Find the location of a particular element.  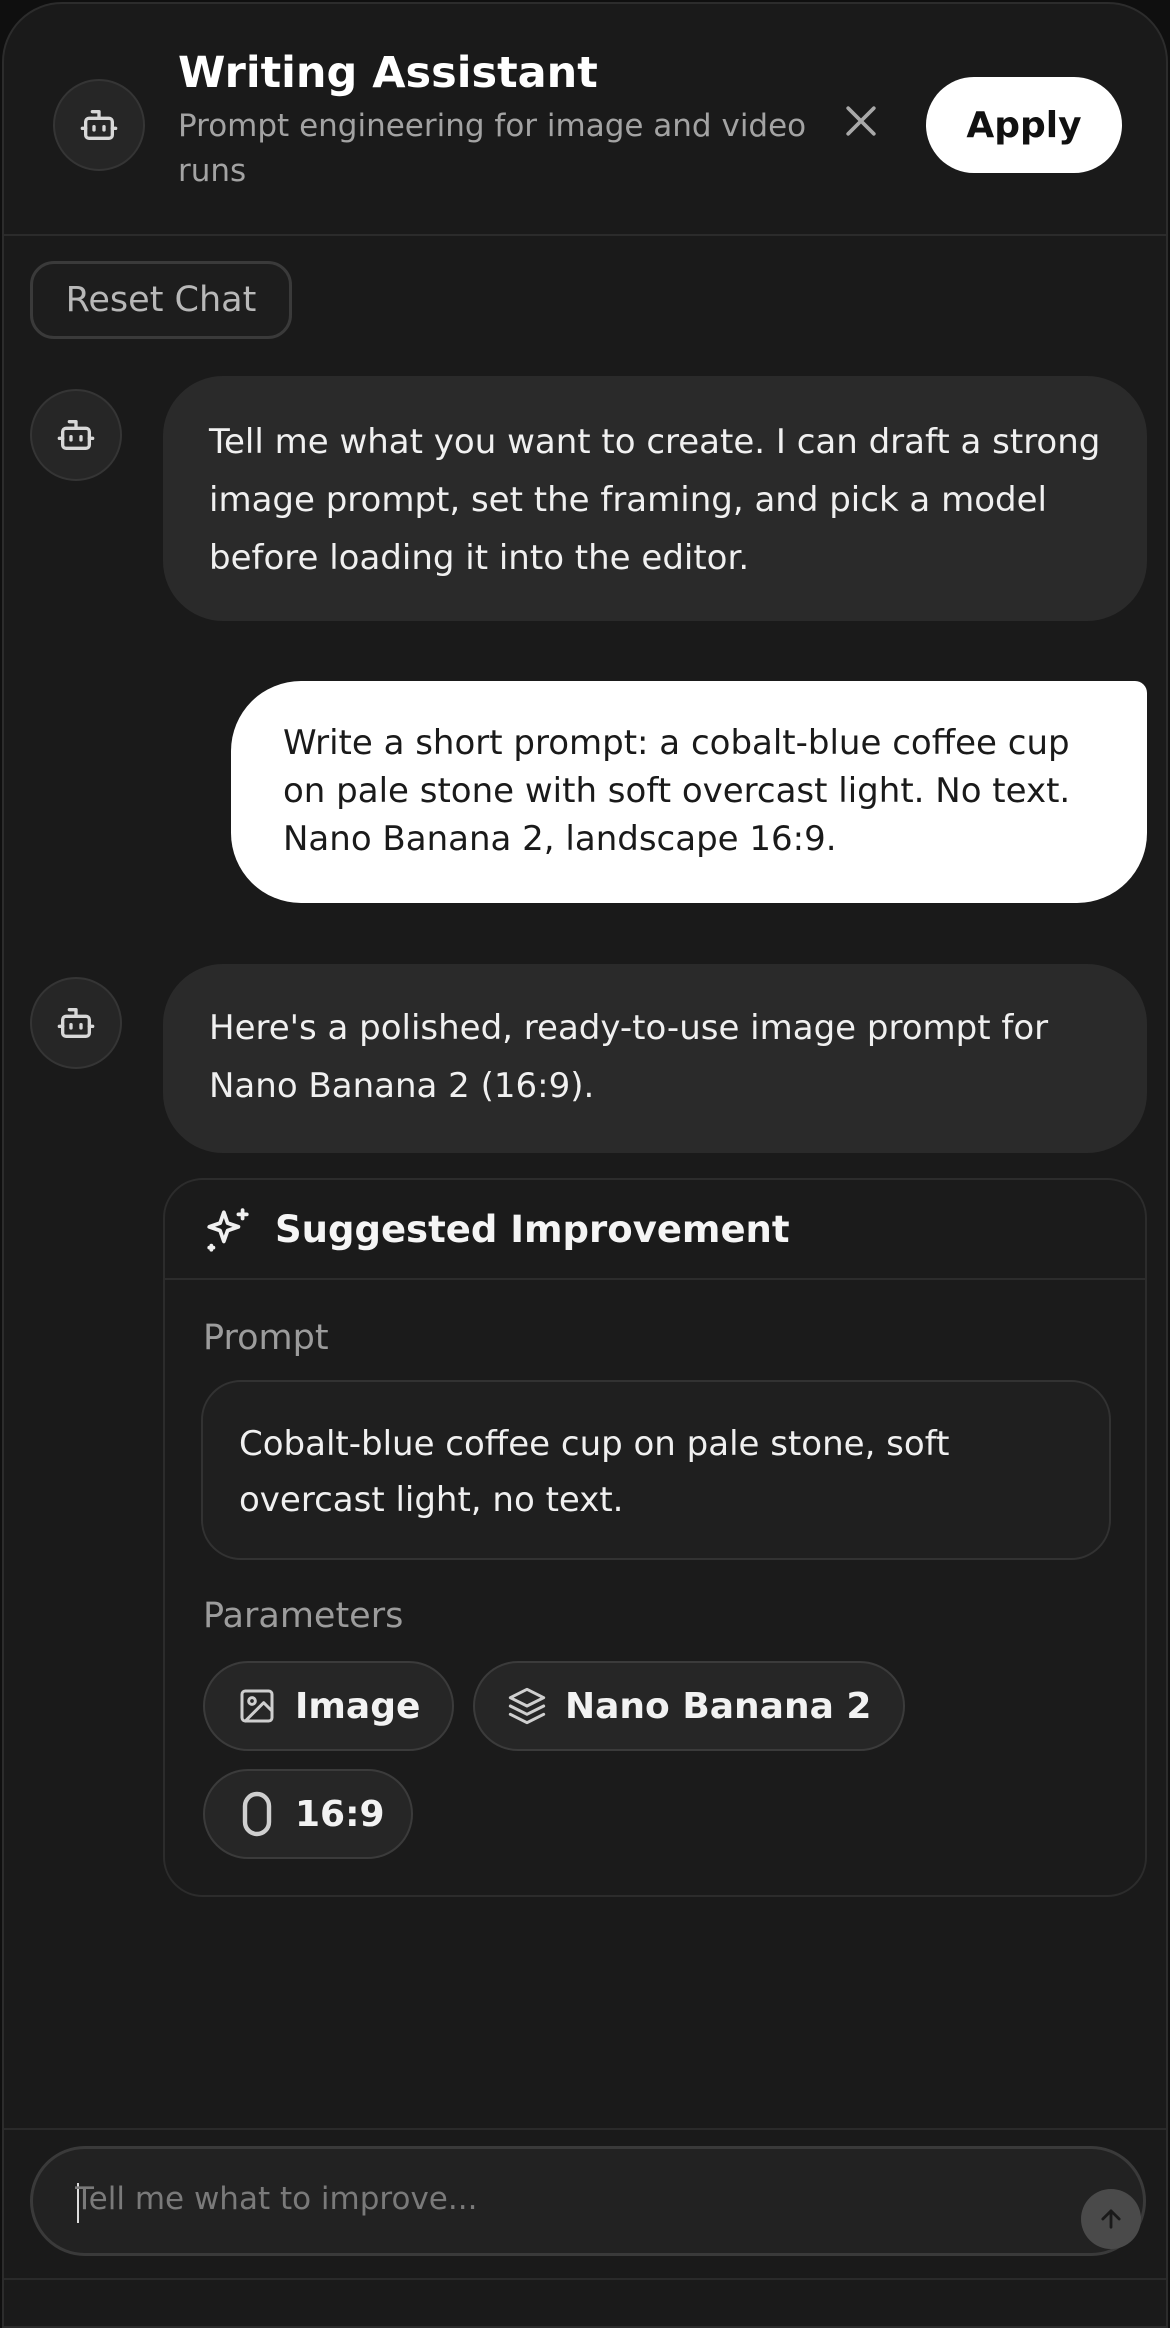

param-chip-media-type: Image is located at coordinates (328, 1706).